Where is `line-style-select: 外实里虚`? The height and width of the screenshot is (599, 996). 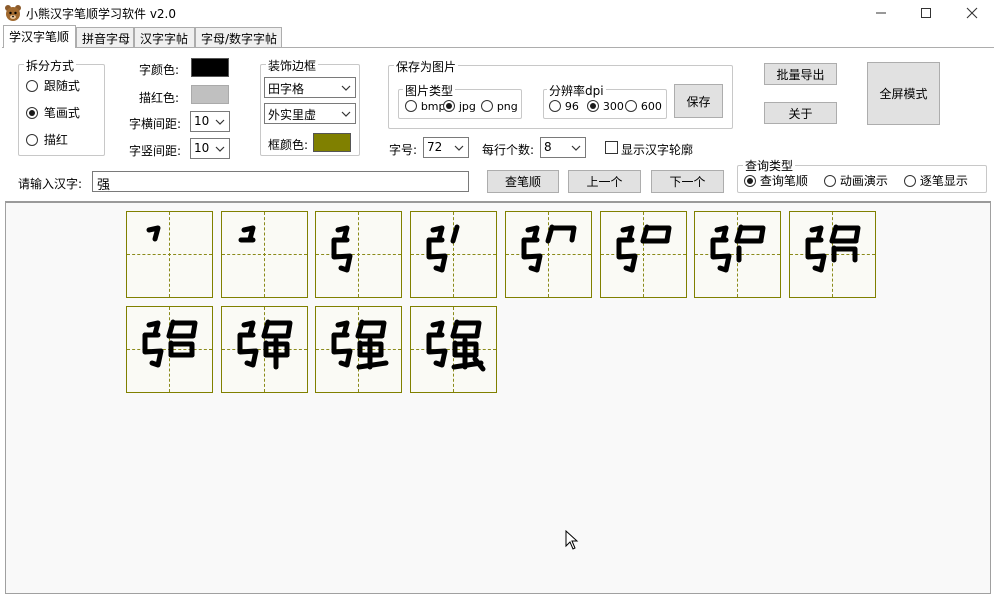 line-style-select: 外实里虚 is located at coordinates (310, 113).